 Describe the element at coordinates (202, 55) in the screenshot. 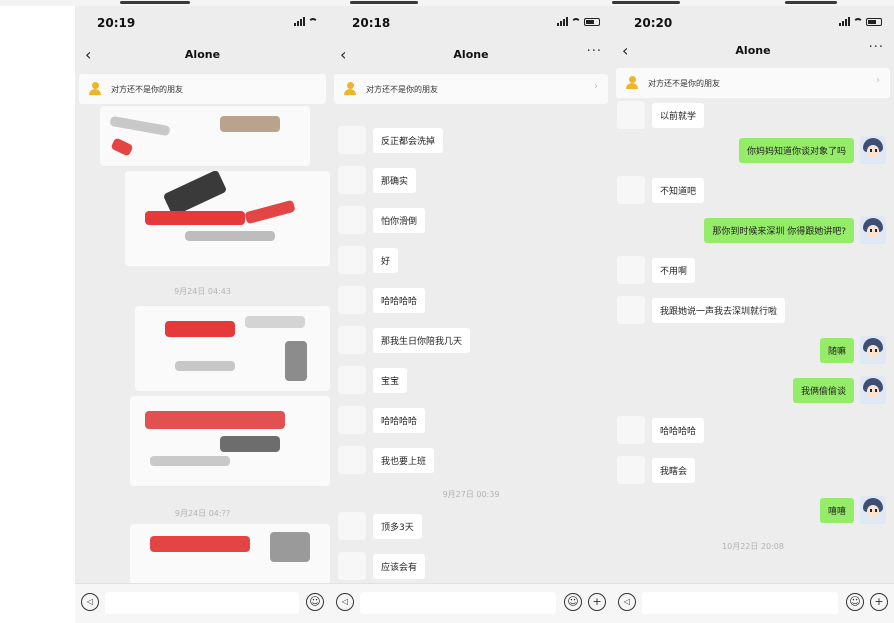

I see `chat-header: ‹ Alone` at that location.